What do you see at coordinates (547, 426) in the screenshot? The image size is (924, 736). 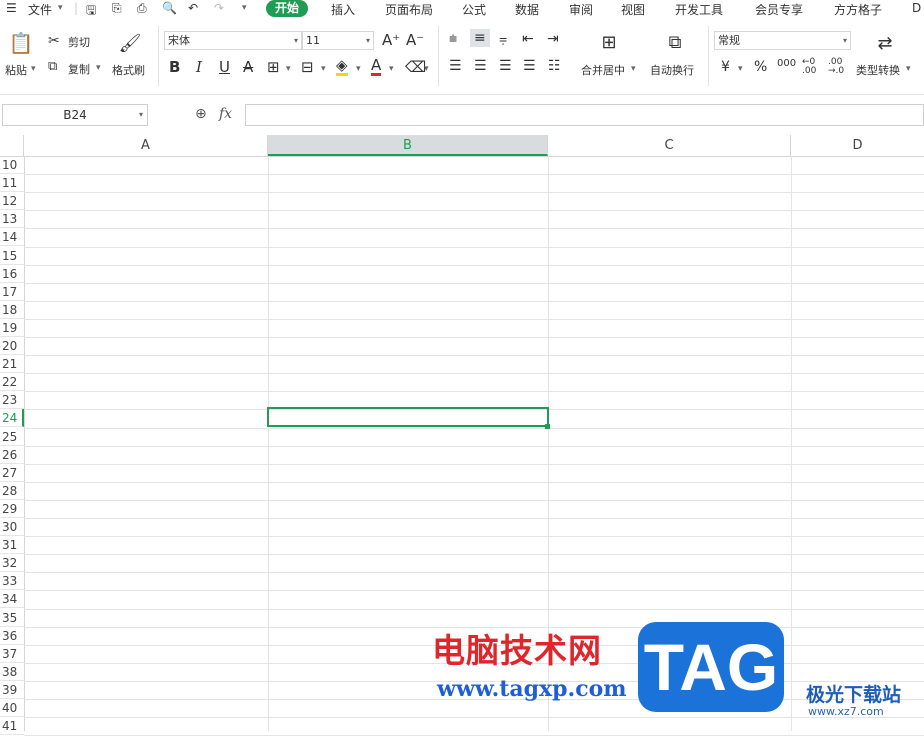 I see `fill-handle` at bounding box center [547, 426].